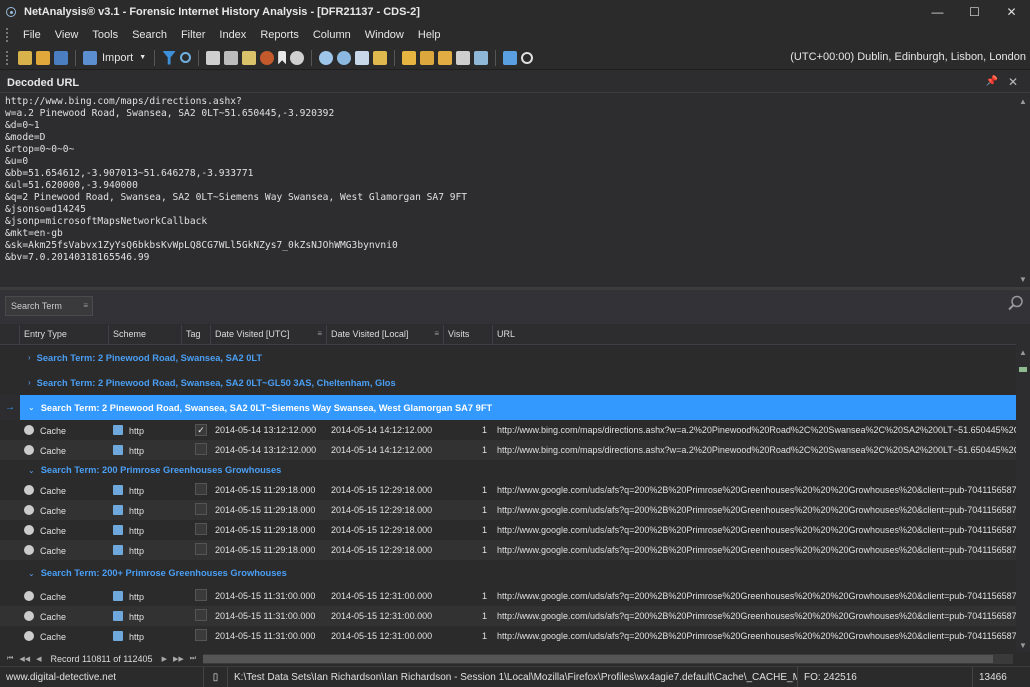 Image resolution: width=1030 pixels, height=687 pixels. I want to click on menu-window: Window, so click(384, 35).